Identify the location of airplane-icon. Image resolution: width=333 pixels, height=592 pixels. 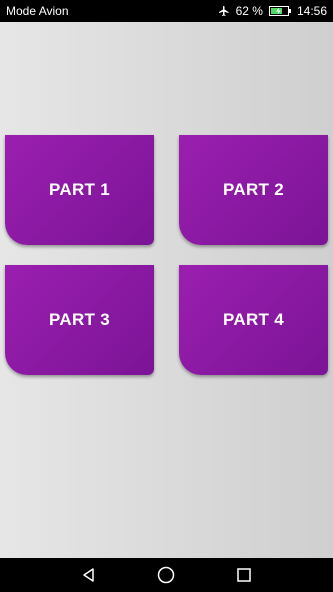
(223, 11).